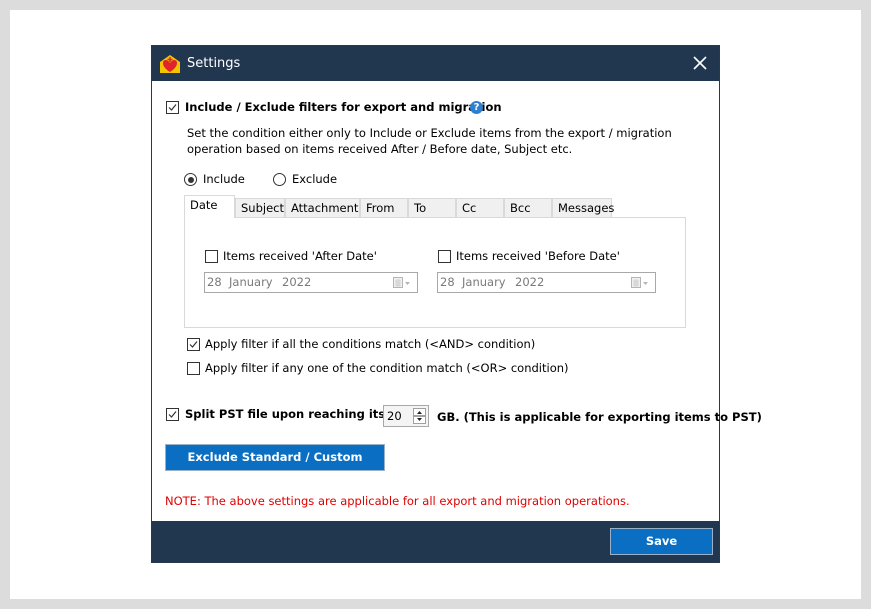 This screenshot has width=871, height=609. I want to click on dialog-footer: Save, so click(435, 541).